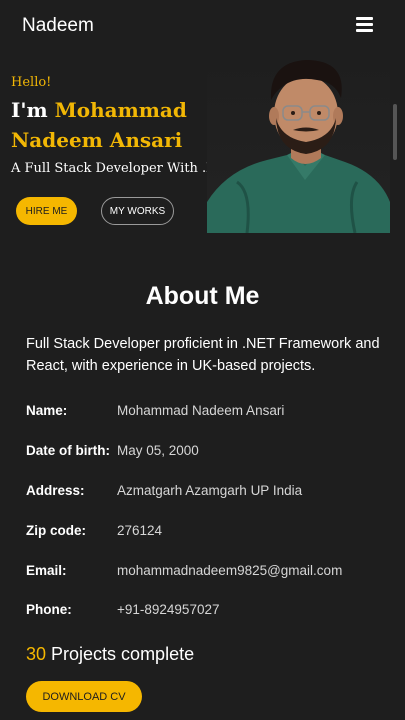  I want to click on info-row-email: Email: mohammadnadeem9825@gmail.com, so click(206, 573).